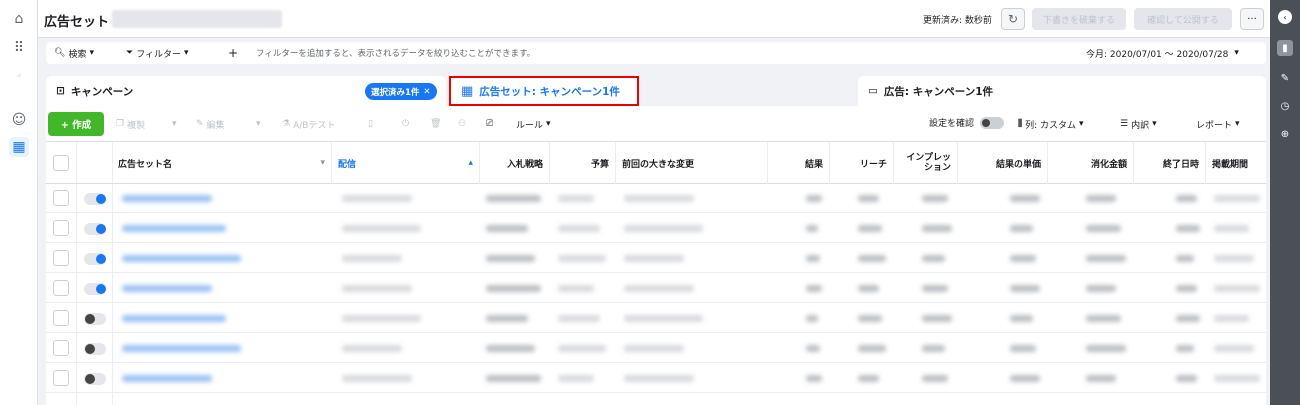 Image resolution: width=1300 pixels, height=405 pixels. Describe the element at coordinates (406, 163) in the screenshot. I see `column-header: 配信 ▴` at that location.